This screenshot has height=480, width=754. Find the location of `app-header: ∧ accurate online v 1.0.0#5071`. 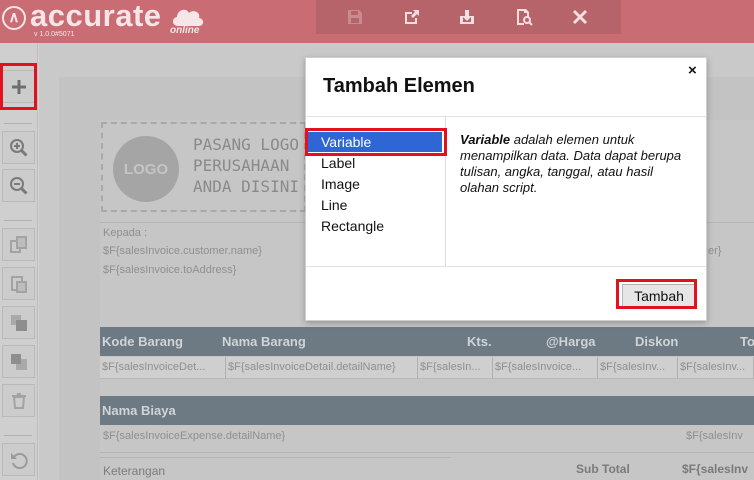

app-header: ∧ accurate online v 1.0.0#5071 is located at coordinates (377, 21).